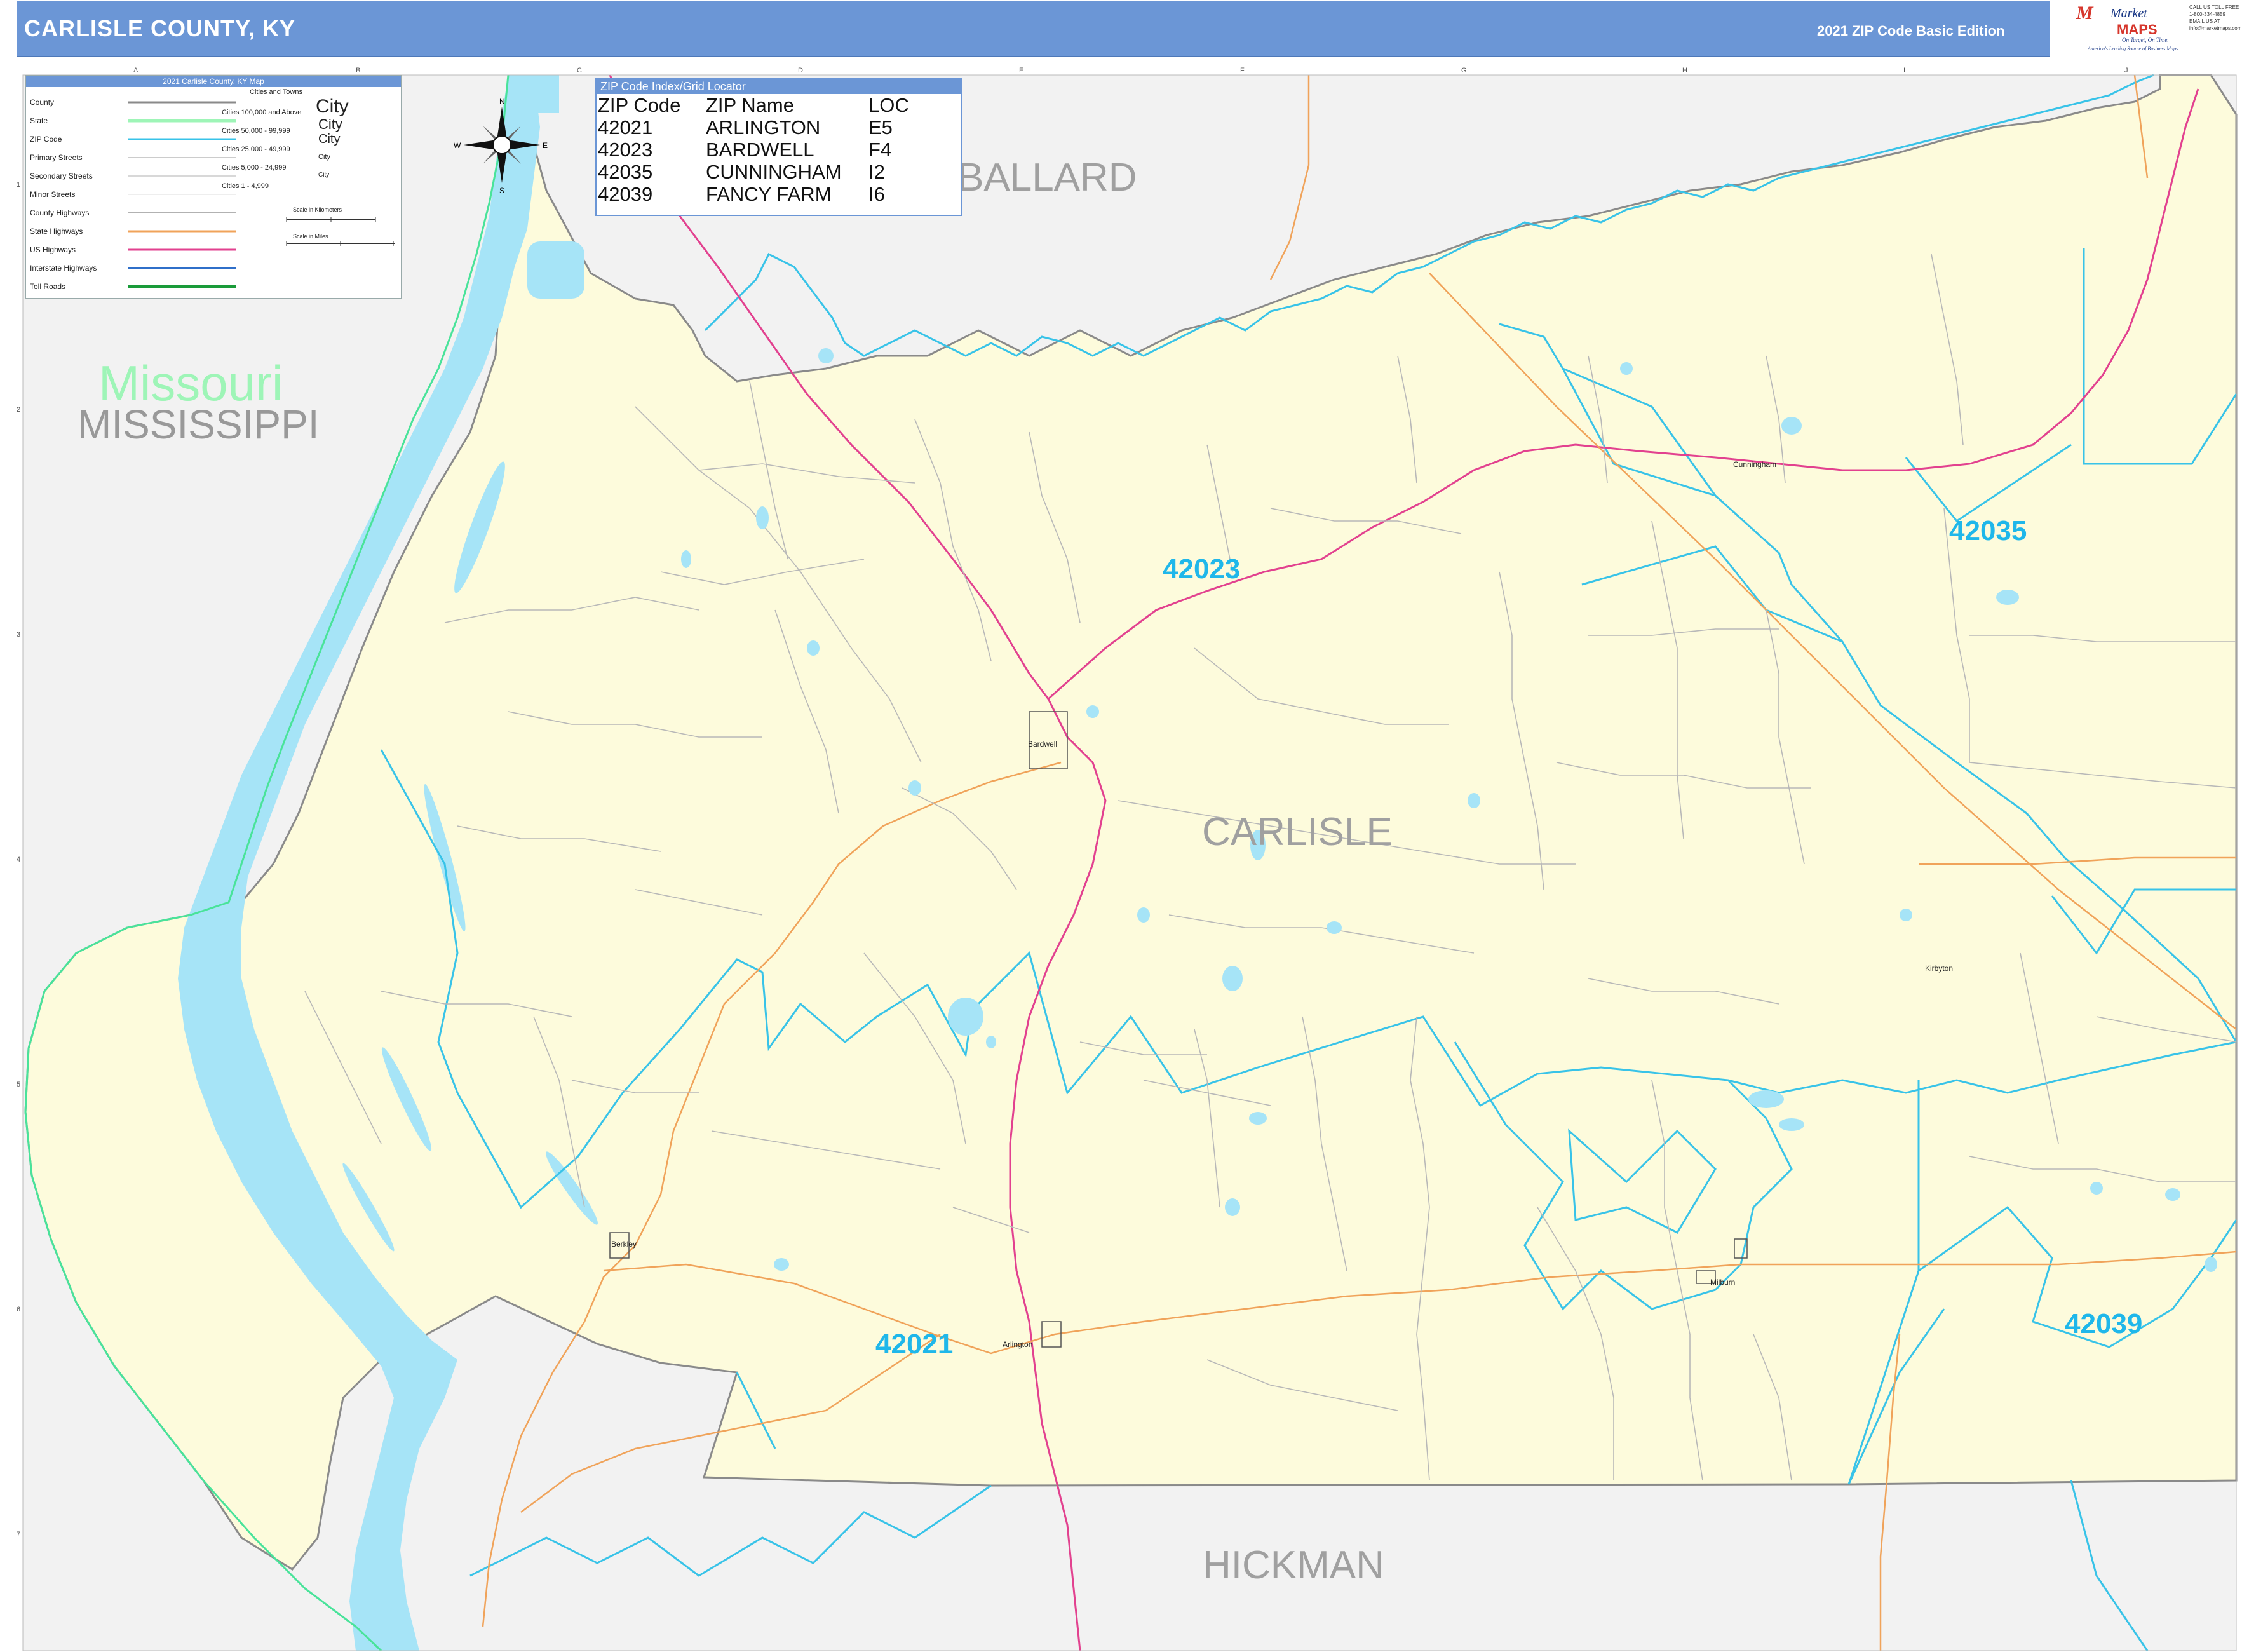 The width and height of the screenshot is (2242, 1652). I want to click on town-label-kirbyton: Kirbyton, so click(1939, 969).